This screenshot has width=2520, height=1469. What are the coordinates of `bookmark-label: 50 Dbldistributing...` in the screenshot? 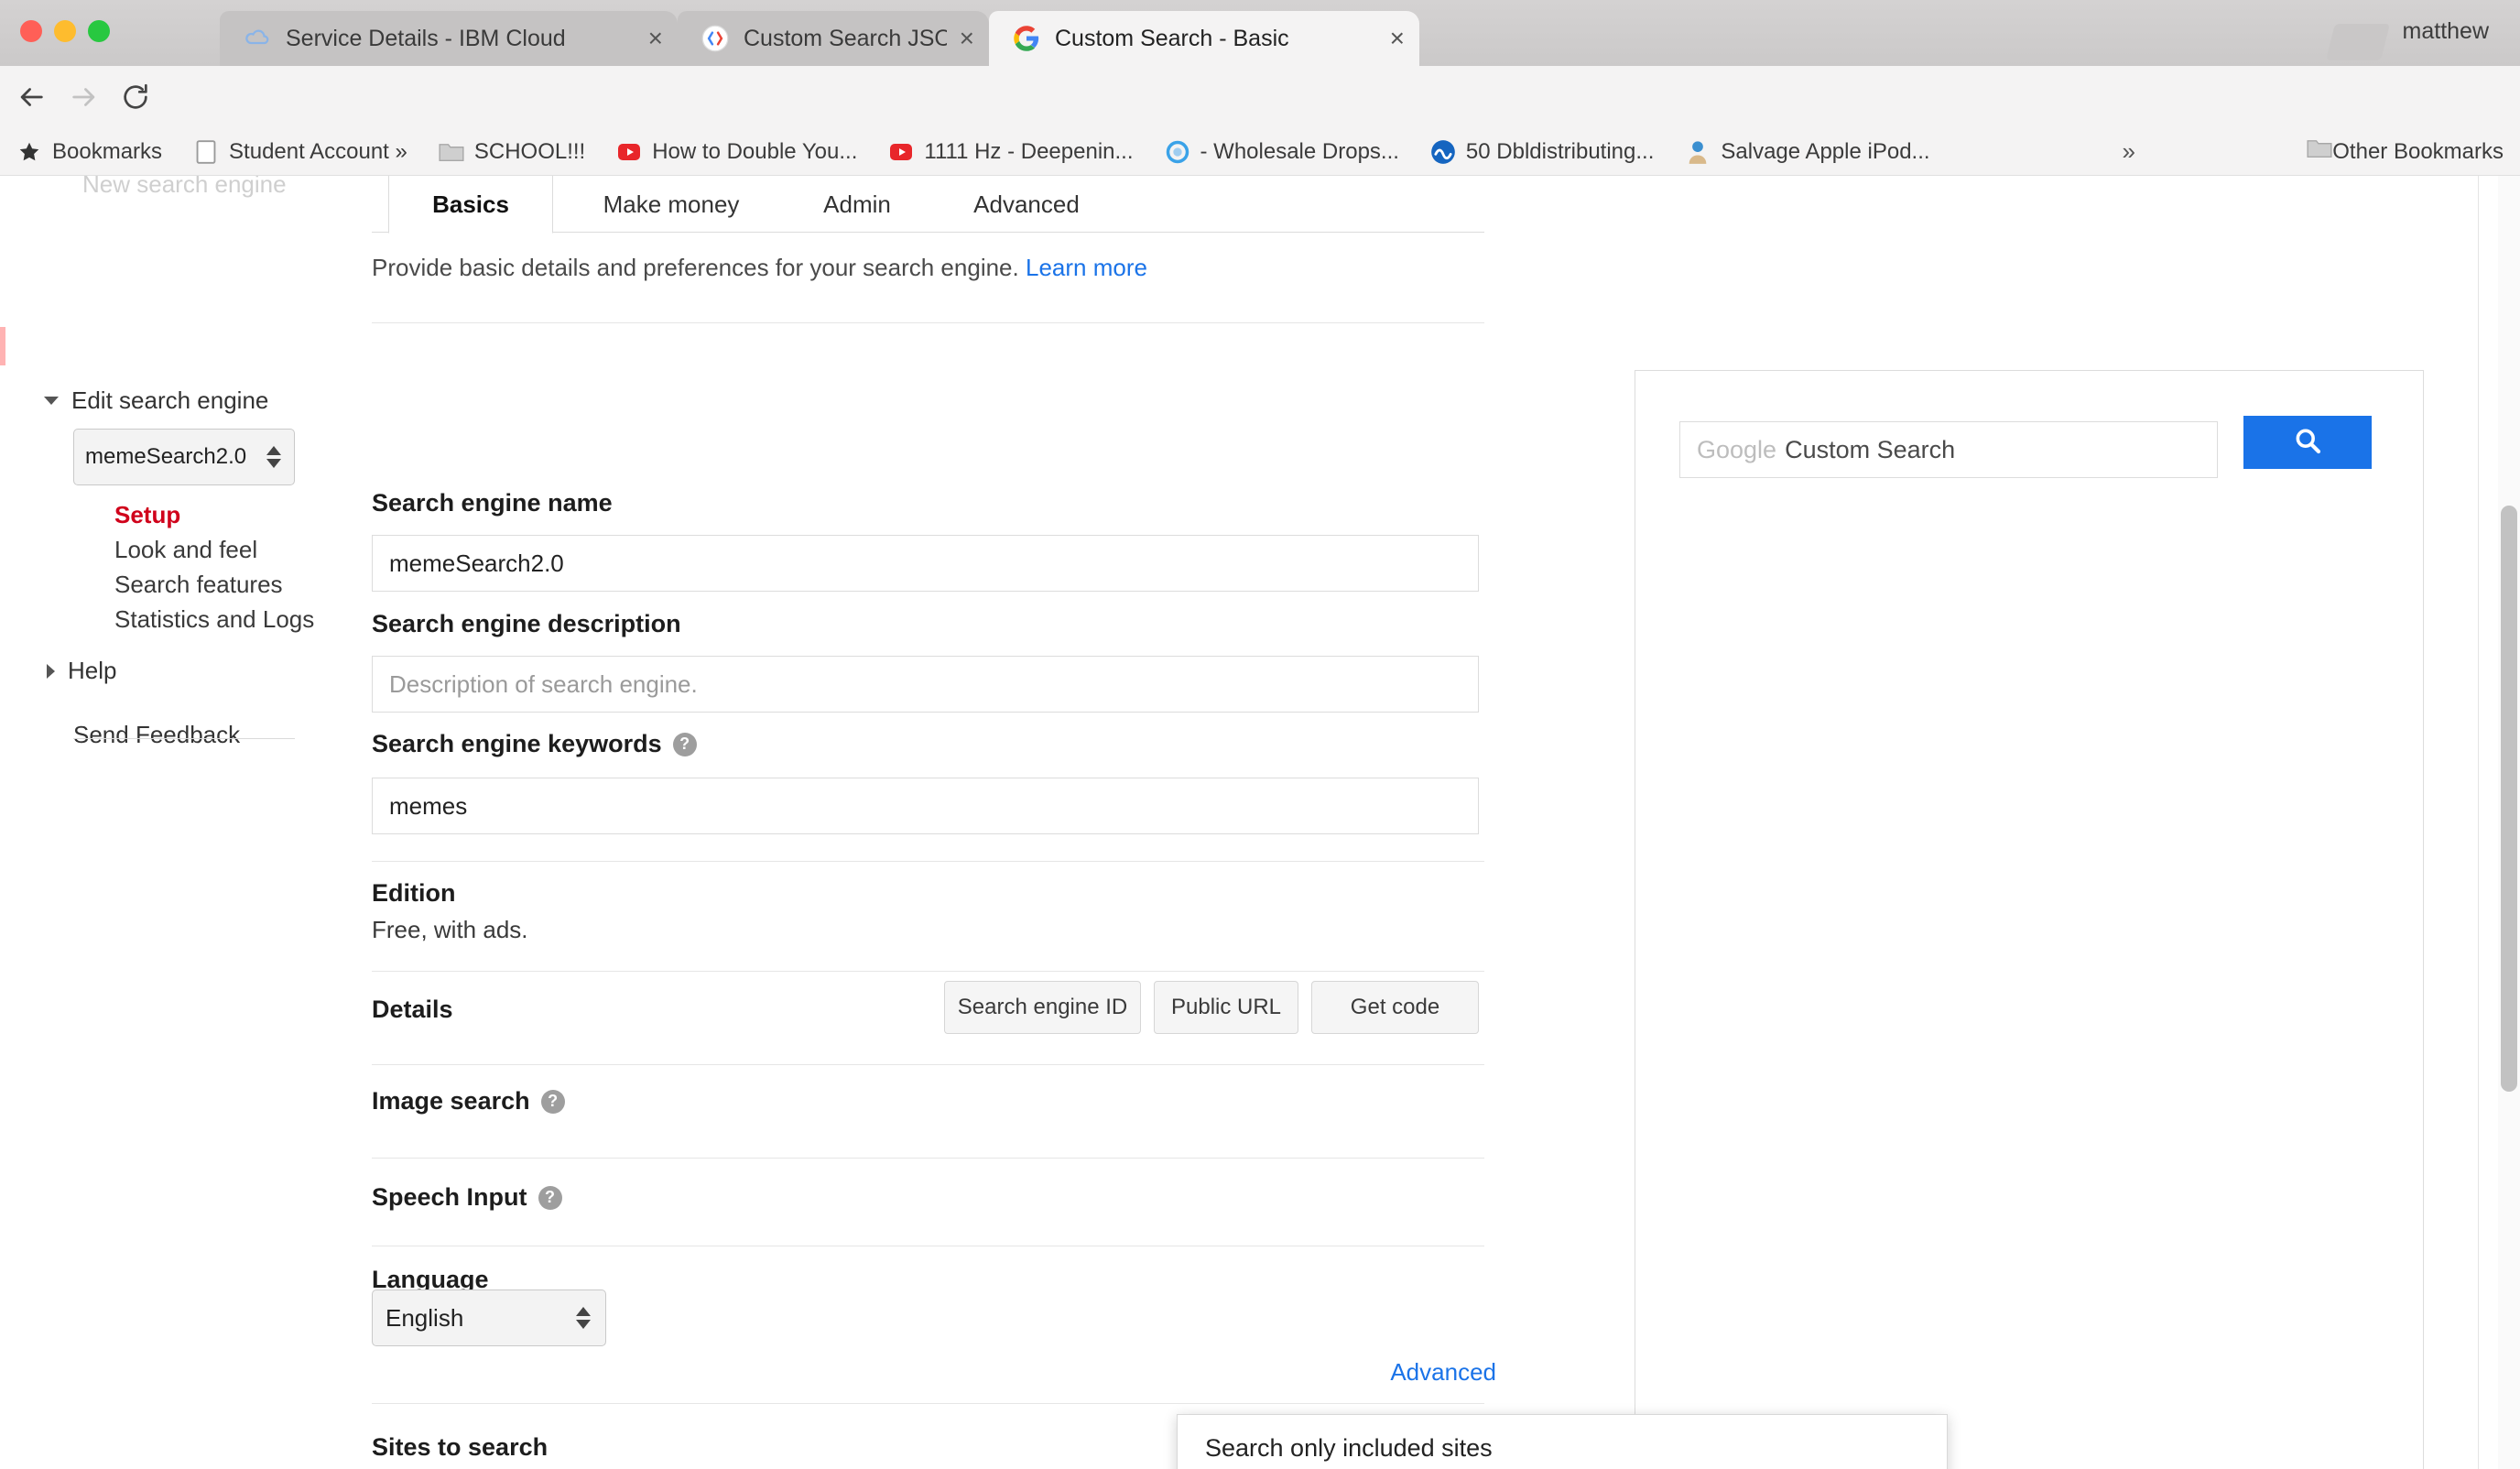 It's located at (1560, 151).